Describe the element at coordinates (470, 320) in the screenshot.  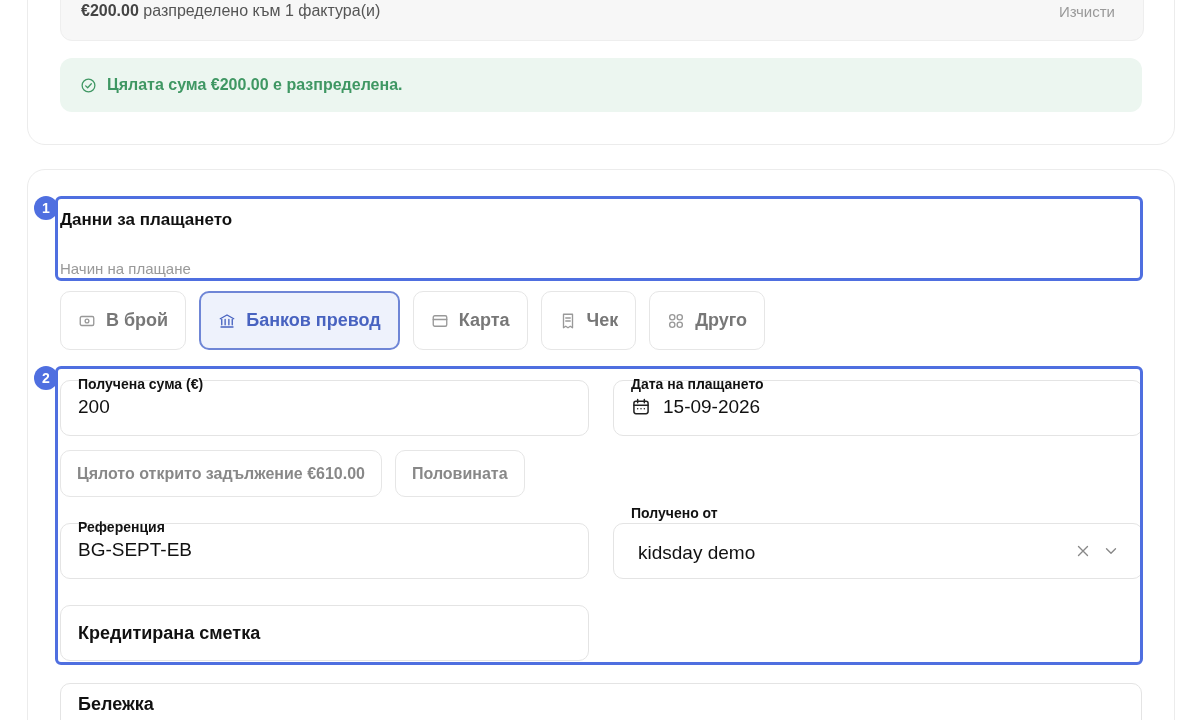
I see `payment-method-tab: Карта` at that location.